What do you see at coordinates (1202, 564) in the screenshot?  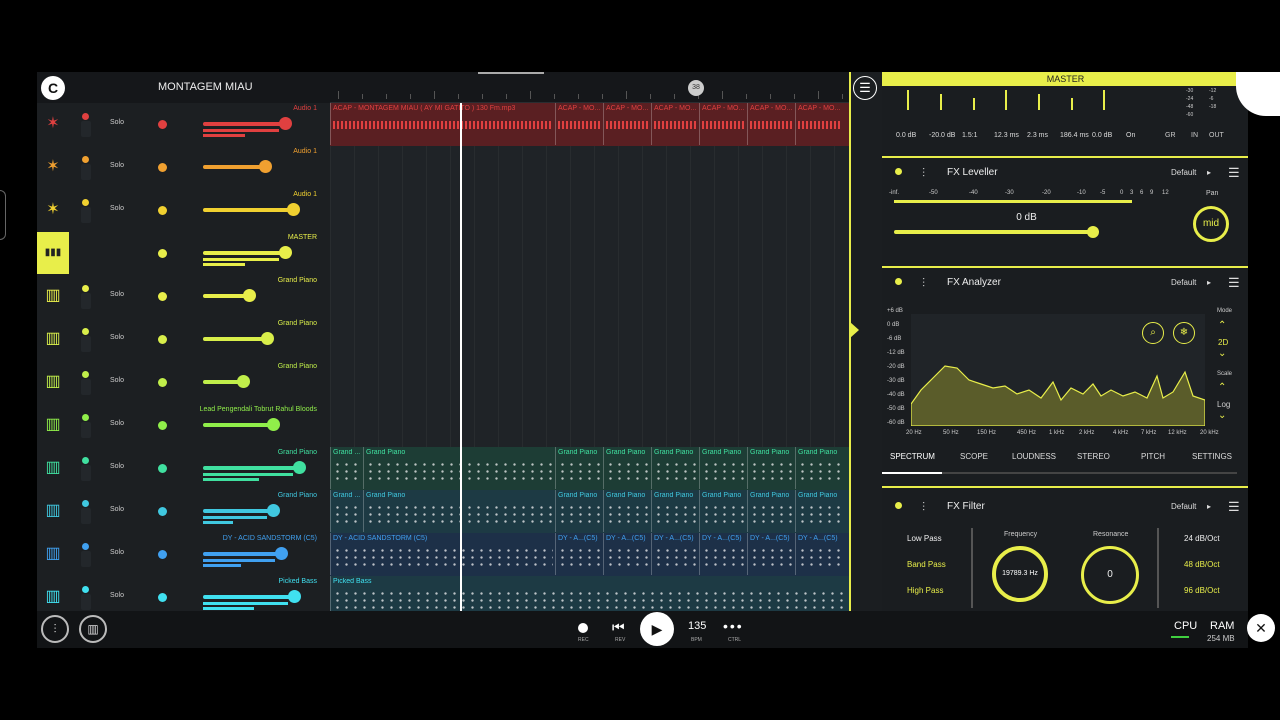 I see `slope-option: 48 dB/Oct` at bounding box center [1202, 564].